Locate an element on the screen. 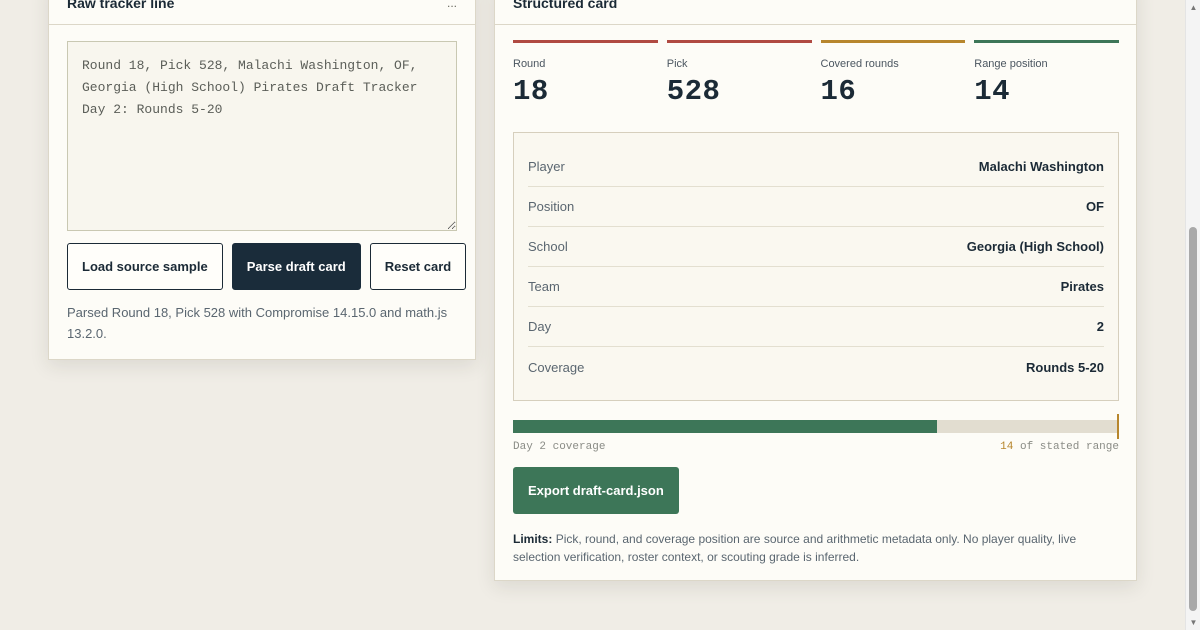 The image size is (1200, 630). detail-value: OF is located at coordinates (1094, 206).